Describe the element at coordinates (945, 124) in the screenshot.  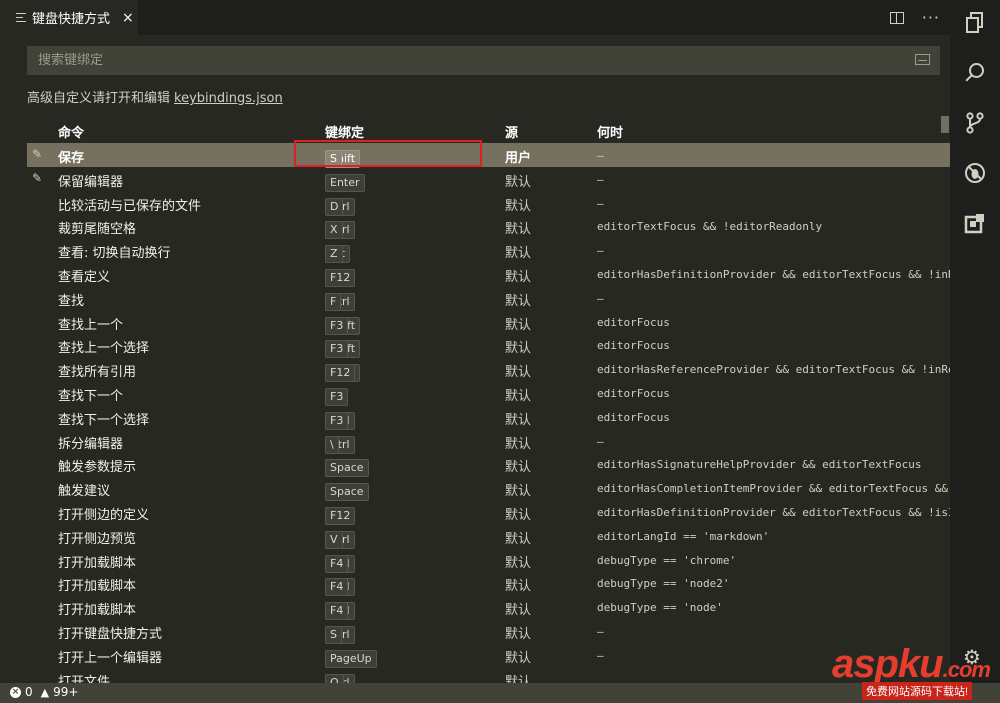
I see `scrollbar-thumb` at that location.